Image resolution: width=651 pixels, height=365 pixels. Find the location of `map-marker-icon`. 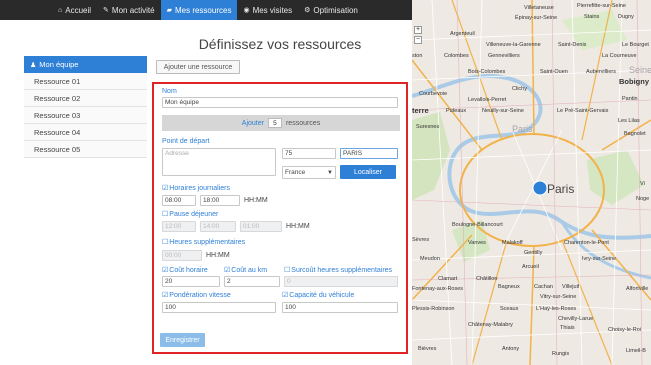

map-marker-icon is located at coordinates (540, 188).